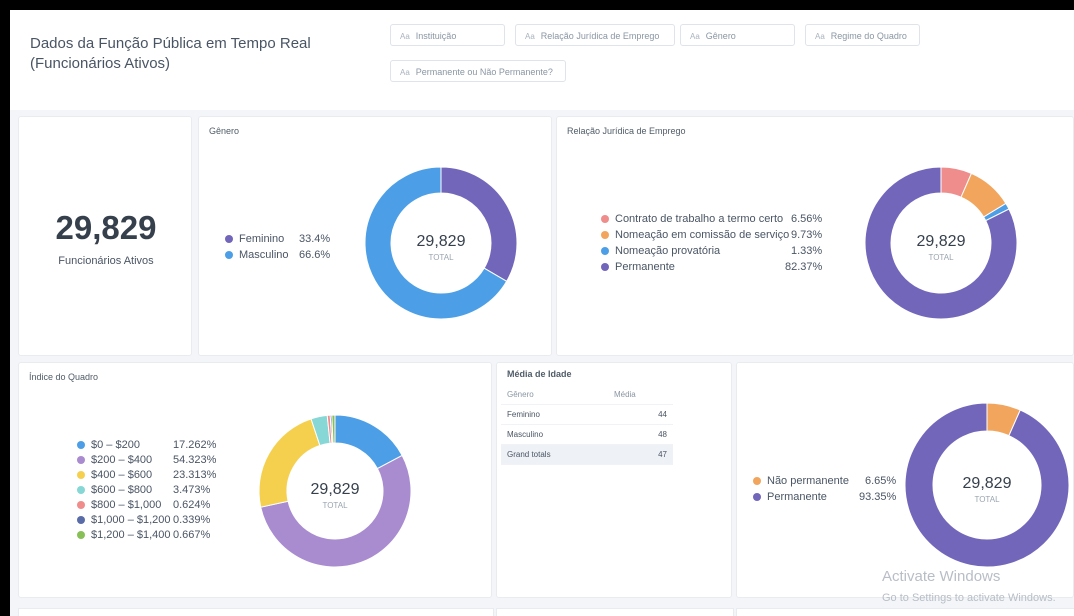  I want to click on filter-label: Gênero, so click(720, 36).